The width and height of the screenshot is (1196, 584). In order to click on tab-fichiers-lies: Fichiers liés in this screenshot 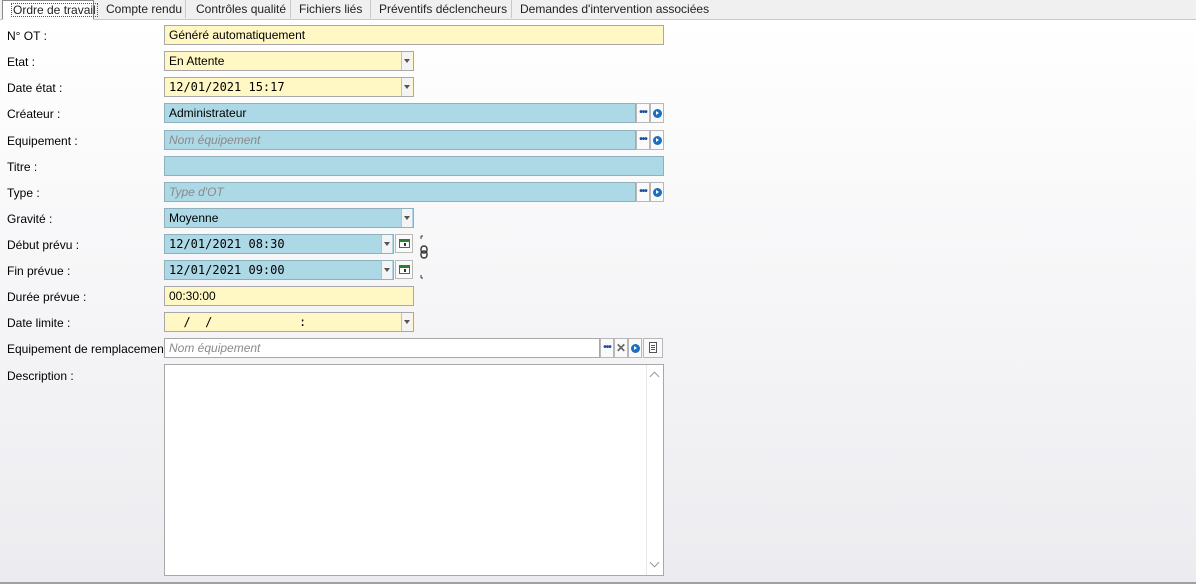, I will do `click(331, 9)`.